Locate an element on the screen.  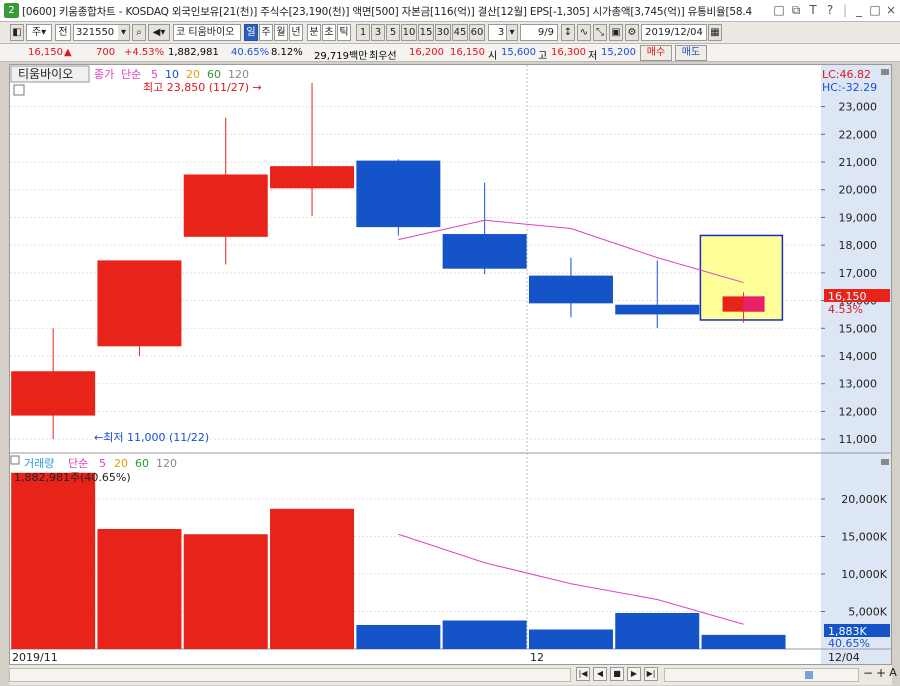
close-button: × is located at coordinates (891, 10).